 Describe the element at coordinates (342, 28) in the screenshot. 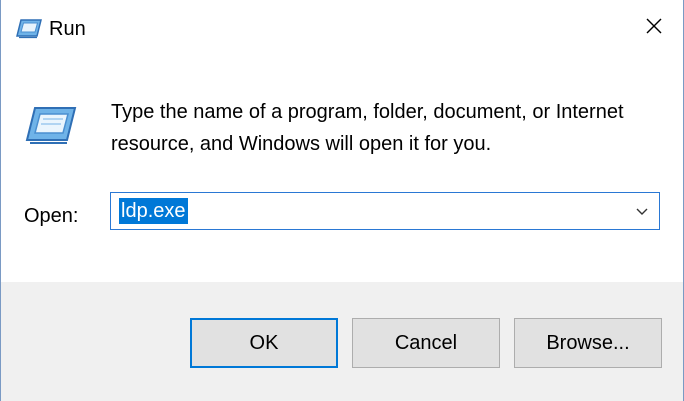

I see `title-bar: Run` at that location.